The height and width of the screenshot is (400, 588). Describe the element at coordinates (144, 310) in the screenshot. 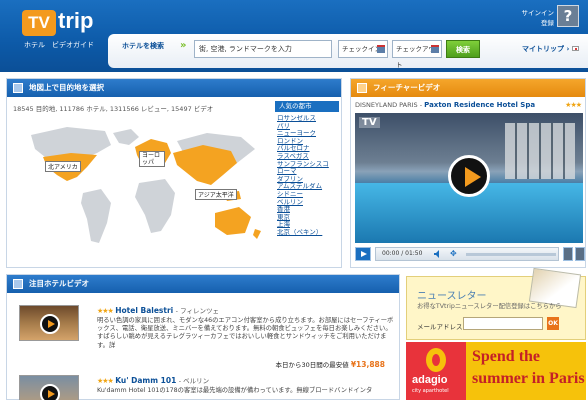

I see `hotel-name-link: Hotel Balestri` at that location.